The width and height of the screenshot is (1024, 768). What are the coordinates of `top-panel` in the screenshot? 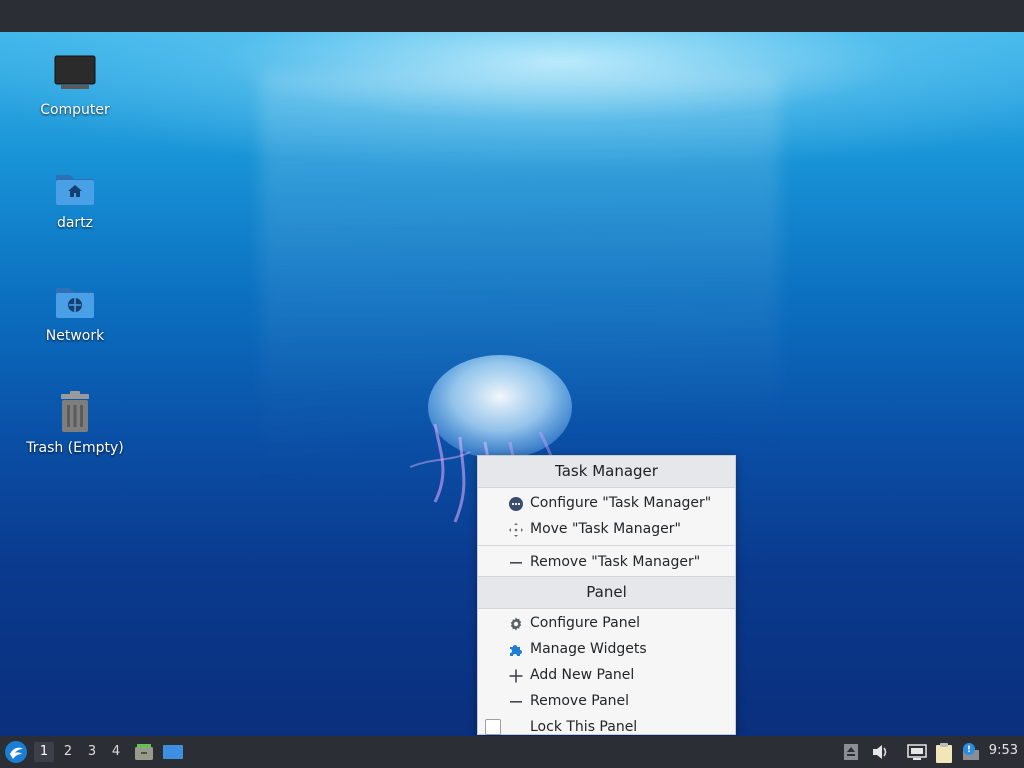 It's located at (512, 16).